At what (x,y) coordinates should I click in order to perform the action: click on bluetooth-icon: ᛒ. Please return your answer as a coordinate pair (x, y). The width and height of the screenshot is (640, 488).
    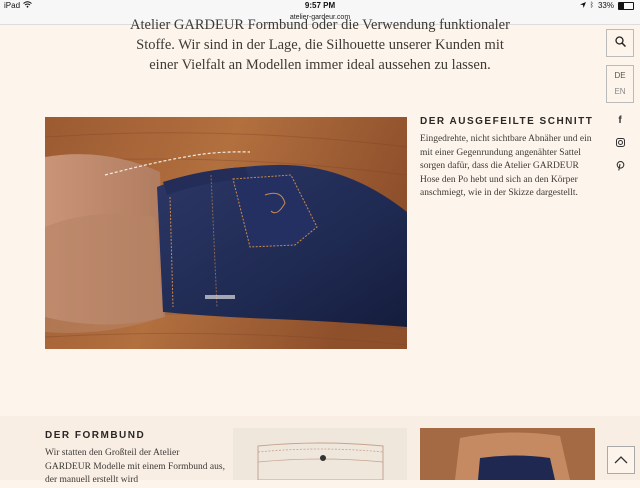
    Looking at the image, I should click on (591, 5).